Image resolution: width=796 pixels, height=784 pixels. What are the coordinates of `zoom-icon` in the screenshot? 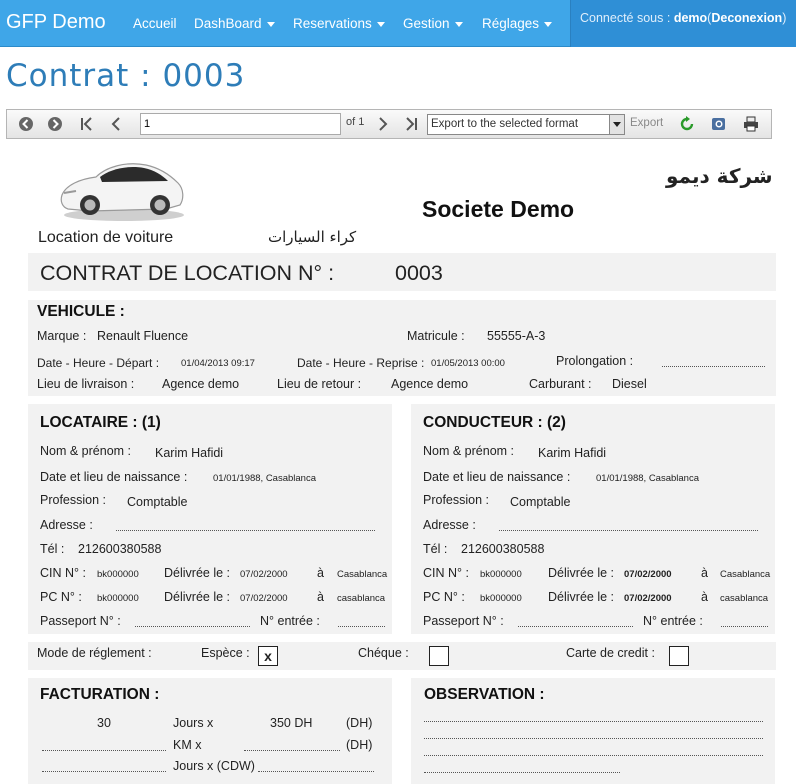 It's located at (719, 124).